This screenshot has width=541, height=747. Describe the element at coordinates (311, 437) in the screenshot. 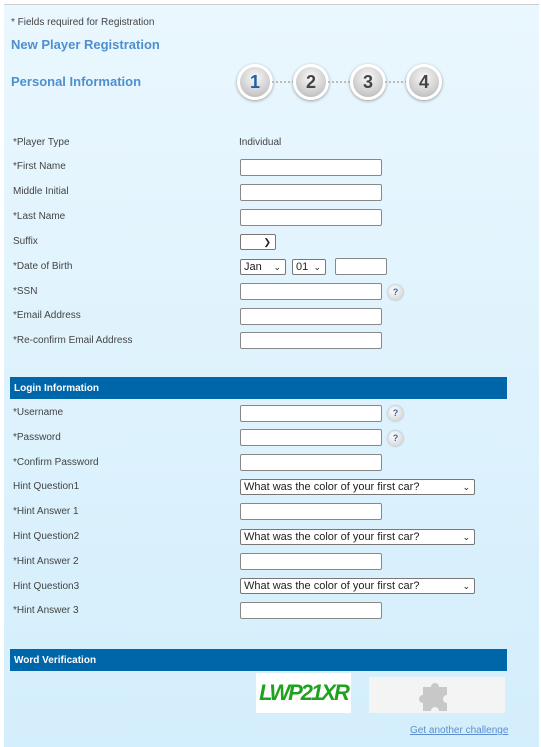

I see `password-input` at that location.